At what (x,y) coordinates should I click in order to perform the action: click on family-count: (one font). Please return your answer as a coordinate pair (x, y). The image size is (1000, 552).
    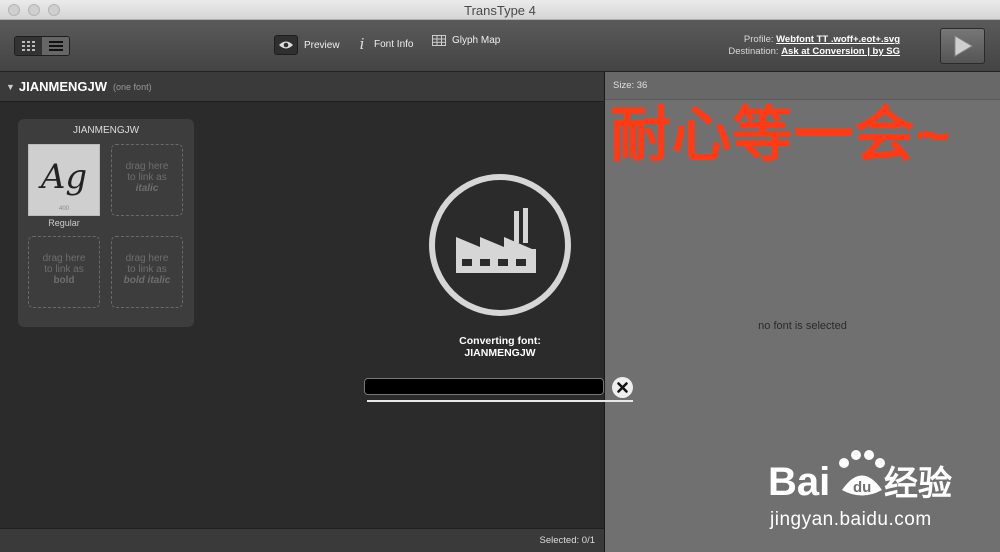
    Looking at the image, I should click on (132, 86).